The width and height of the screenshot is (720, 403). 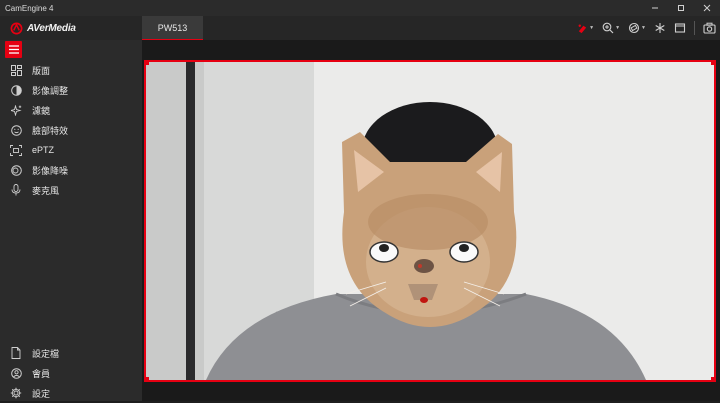 What do you see at coordinates (29, 8) in the screenshot?
I see `window-title: CamEngine 4` at bounding box center [29, 8].